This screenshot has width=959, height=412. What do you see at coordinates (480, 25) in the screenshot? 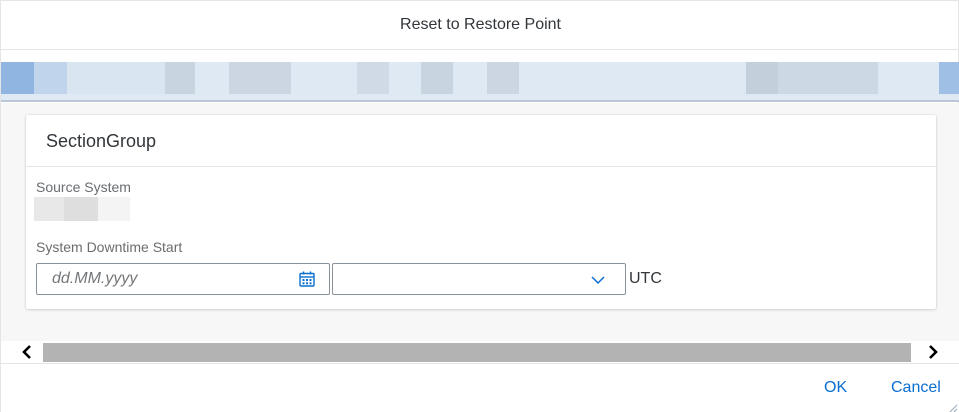
I see `dialog-title: Reset to Restore Point` at bounding box center [480, 25].